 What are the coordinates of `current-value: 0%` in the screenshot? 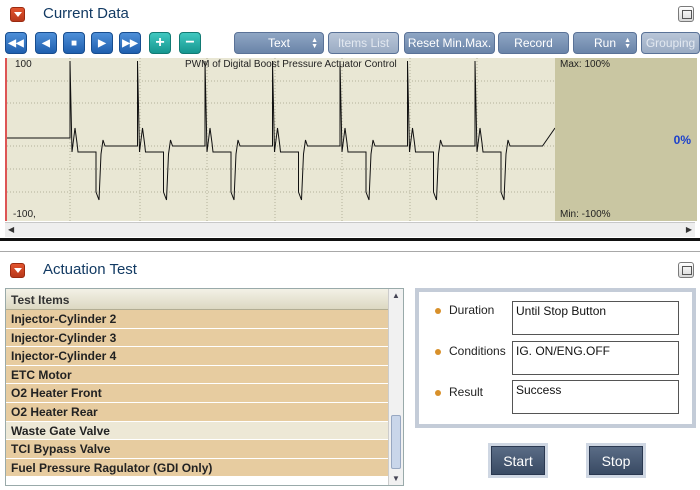 It's located at (682, 140).